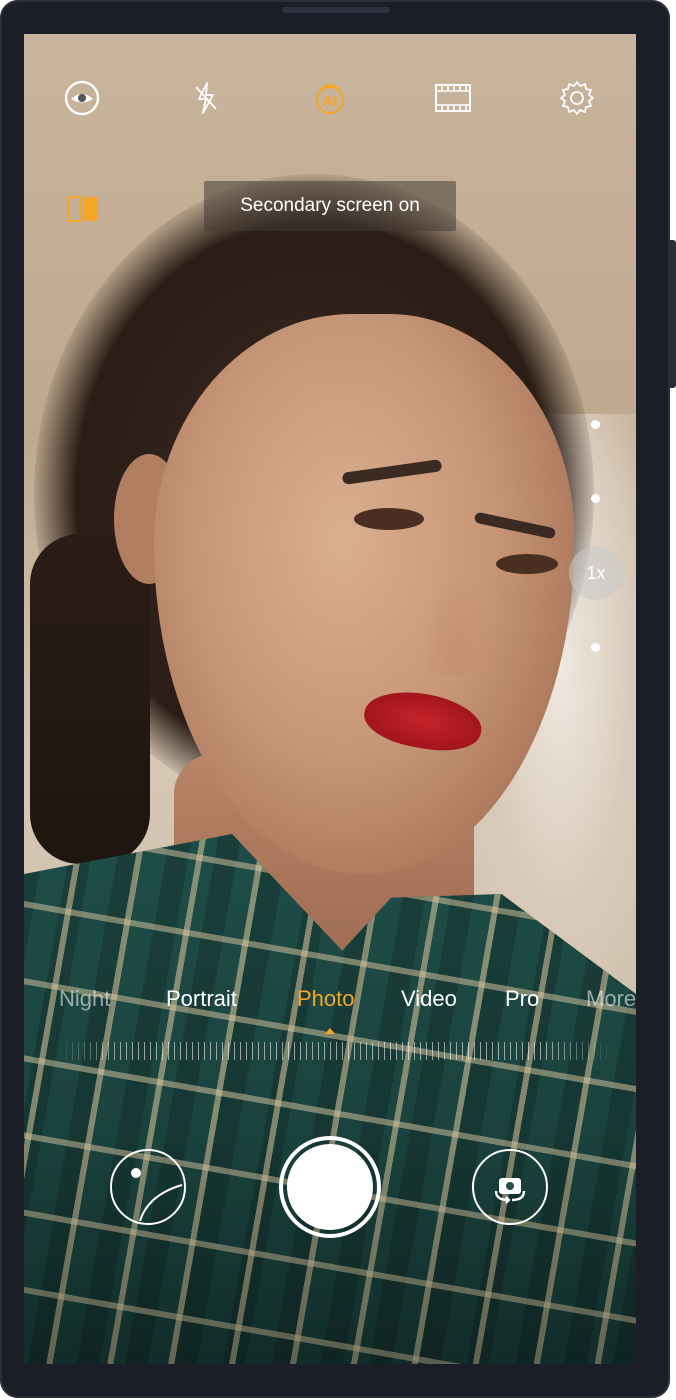  What do you see at coordinates (577, 98) in the screenshot?
I see `settings-gear-icon` at bounding box center [577, 98].